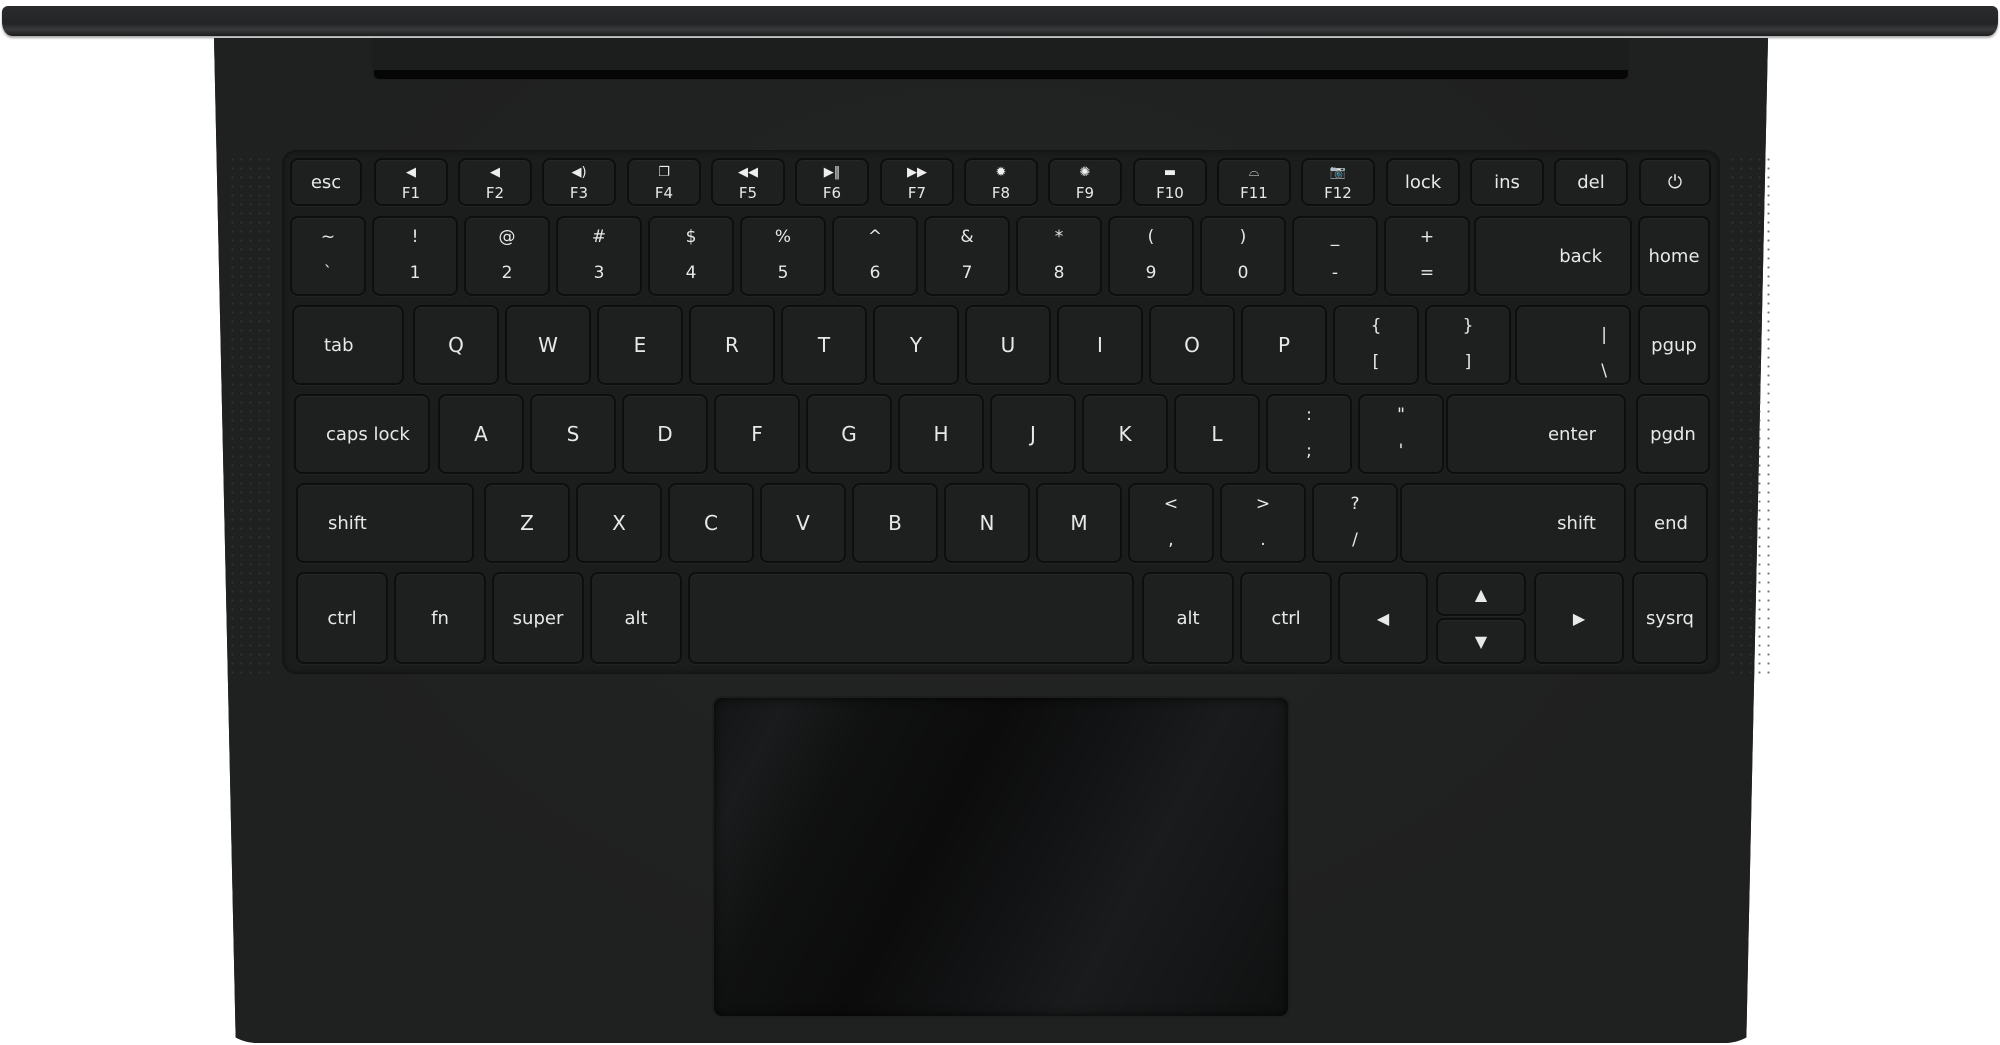 This screenshot has width=2000, height=1045. I want to click on key-f6: ▶‖ F6, so click(832, 182).